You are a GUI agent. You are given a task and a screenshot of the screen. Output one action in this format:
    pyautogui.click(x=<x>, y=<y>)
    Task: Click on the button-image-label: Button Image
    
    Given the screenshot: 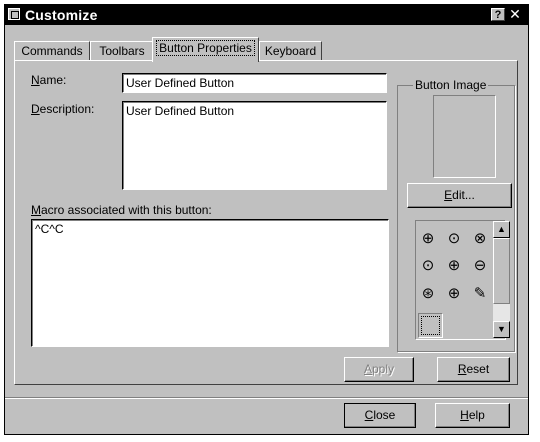 What is the action you would take?
    pyautogui.click(x=451, y=85)
    